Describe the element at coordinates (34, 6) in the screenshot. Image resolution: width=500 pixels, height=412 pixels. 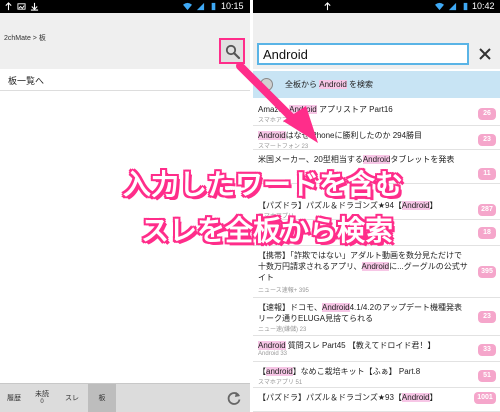
I see `download-icon` at that location.